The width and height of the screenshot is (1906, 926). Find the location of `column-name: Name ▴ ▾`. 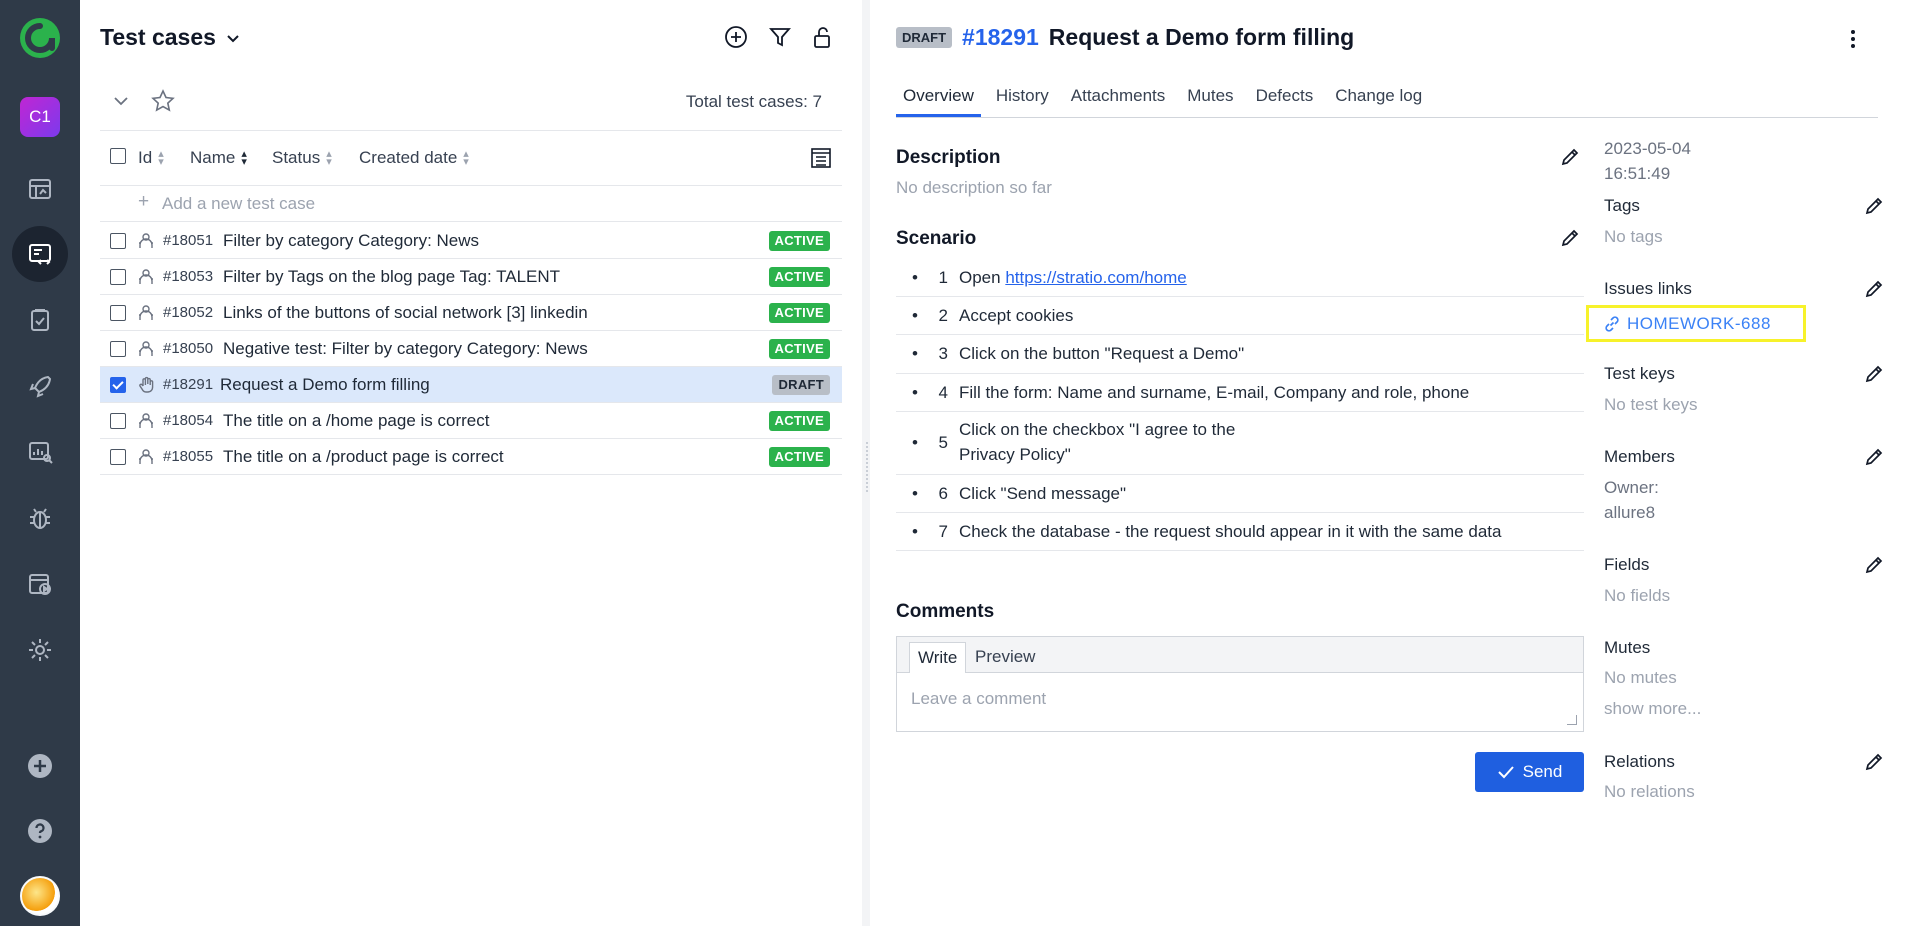

column-name: Name ▴ ▾ is located at coordinates (218, 158).